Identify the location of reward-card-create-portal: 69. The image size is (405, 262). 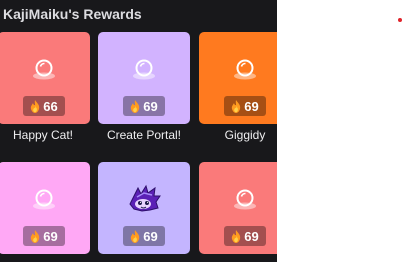
(144, 78).